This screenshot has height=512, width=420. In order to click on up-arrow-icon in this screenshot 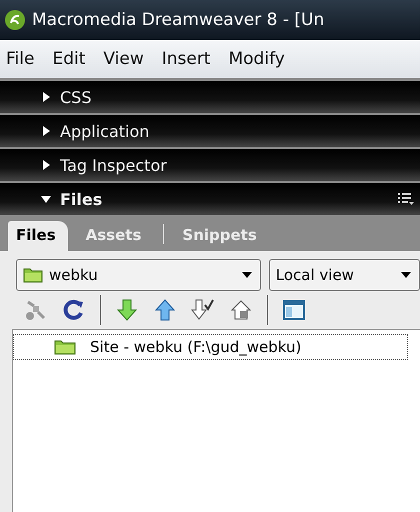, I will do `click(165, 310)`.